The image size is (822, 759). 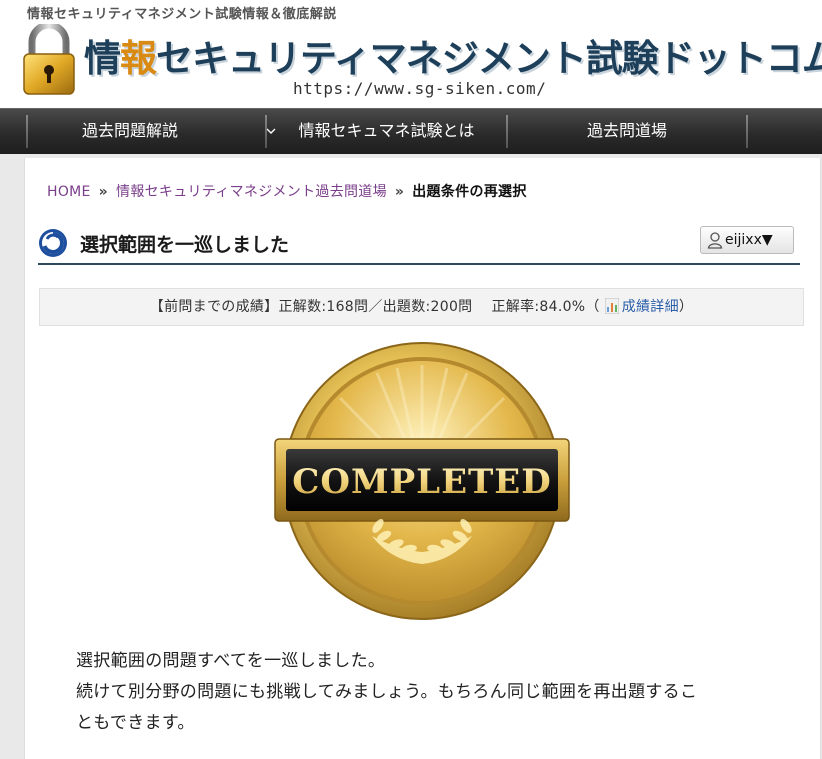 I want to click on nav-item-past-explanations: 過去問題解説, so click(x=152, y=131).